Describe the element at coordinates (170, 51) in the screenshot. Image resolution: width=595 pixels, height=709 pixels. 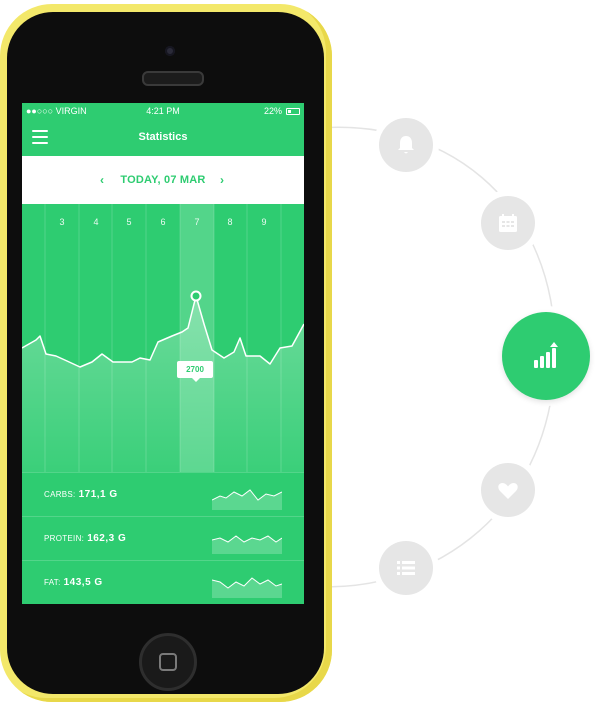
I see `front-camera` at that location.